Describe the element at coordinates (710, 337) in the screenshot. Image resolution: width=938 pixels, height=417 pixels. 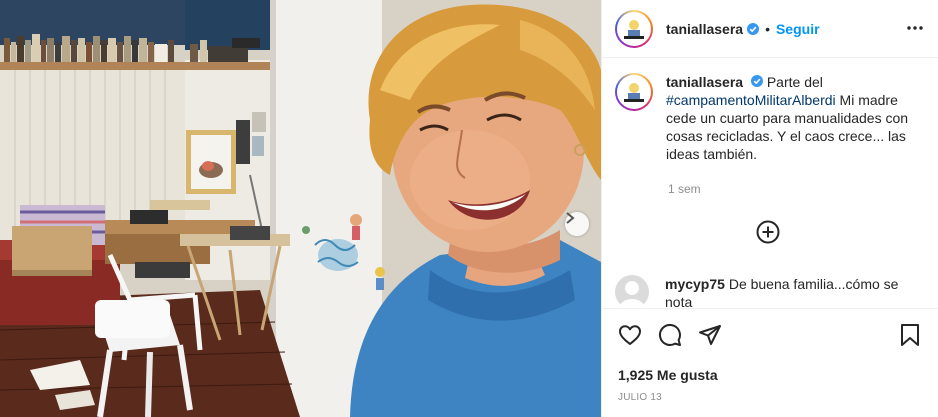
I see `paper-plane-icon` at that location.